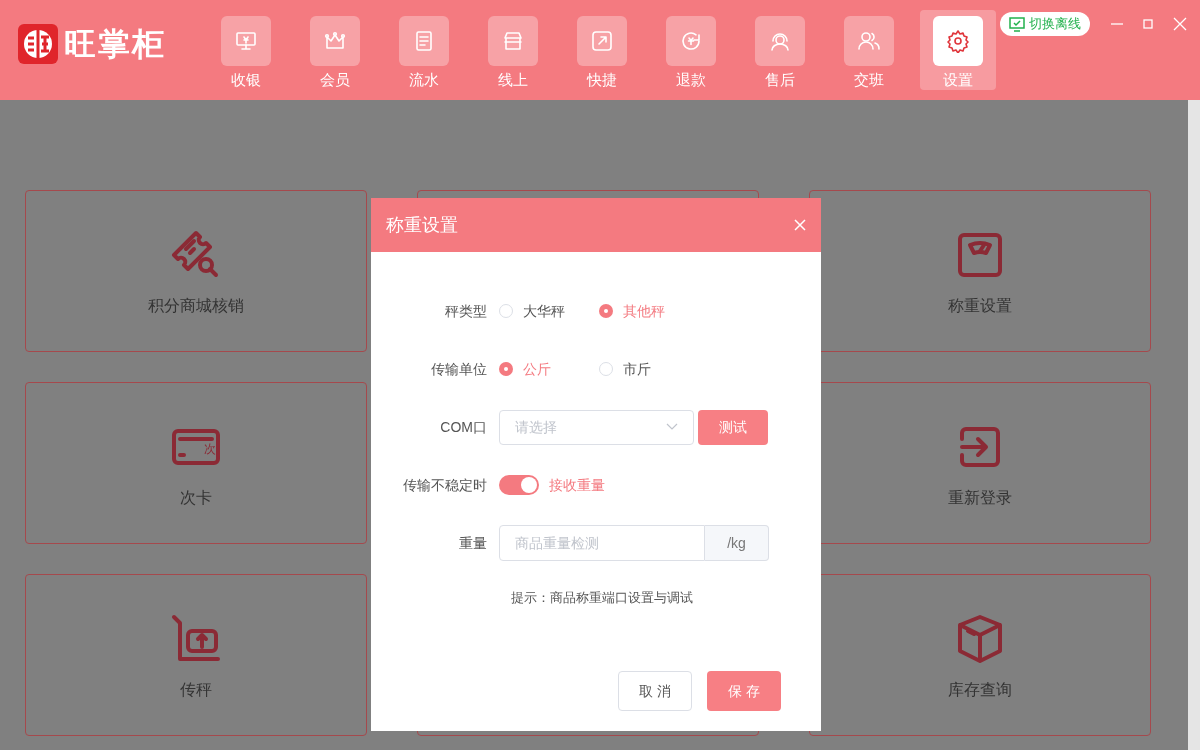  I want to click on card-icon-label: 次, so click(210, 449).